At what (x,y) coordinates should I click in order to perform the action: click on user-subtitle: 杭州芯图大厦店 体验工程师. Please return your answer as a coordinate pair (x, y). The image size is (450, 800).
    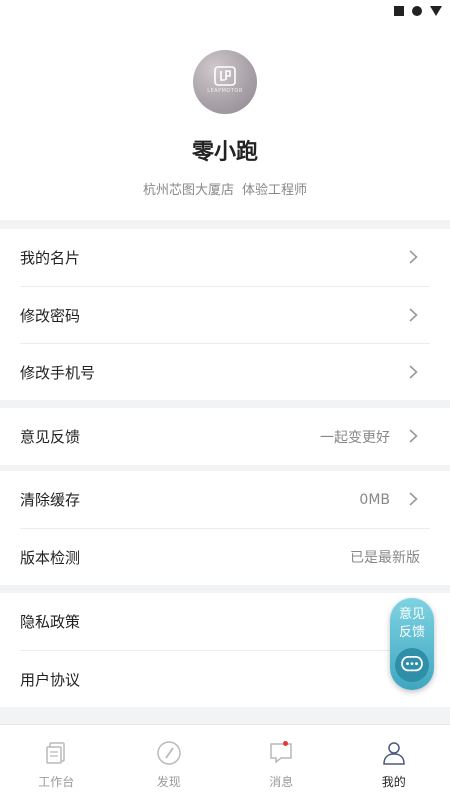
    Looking at the image, I should click on (225, 188).